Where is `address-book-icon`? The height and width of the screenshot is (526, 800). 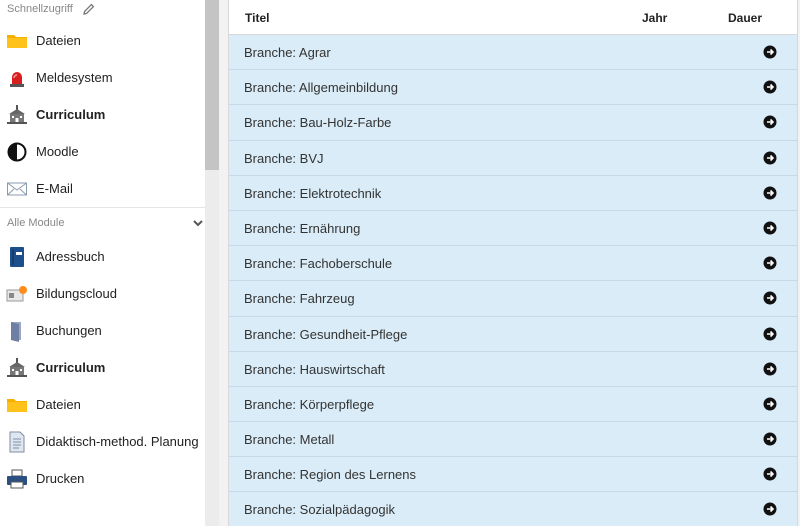 address-book-icon is located at coordinates (17, 257).